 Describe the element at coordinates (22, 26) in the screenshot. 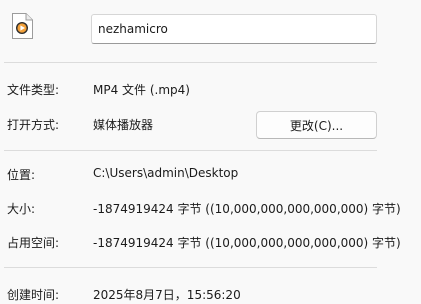

I see `file-type-icon` at that location.